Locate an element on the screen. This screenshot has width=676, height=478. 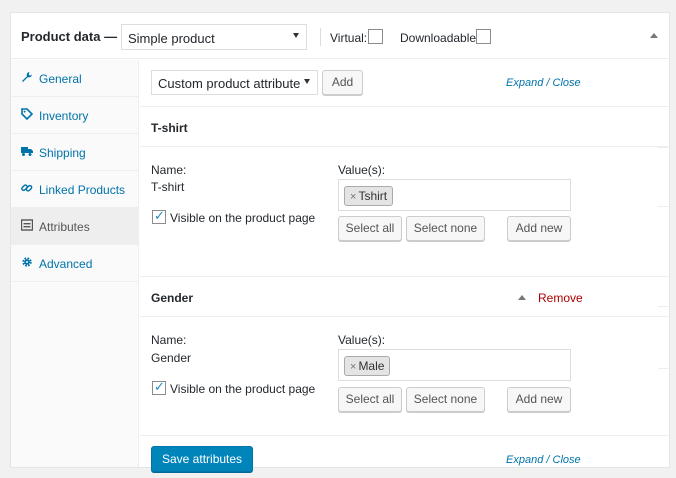
link-icon is located at coordinates (27, 188).